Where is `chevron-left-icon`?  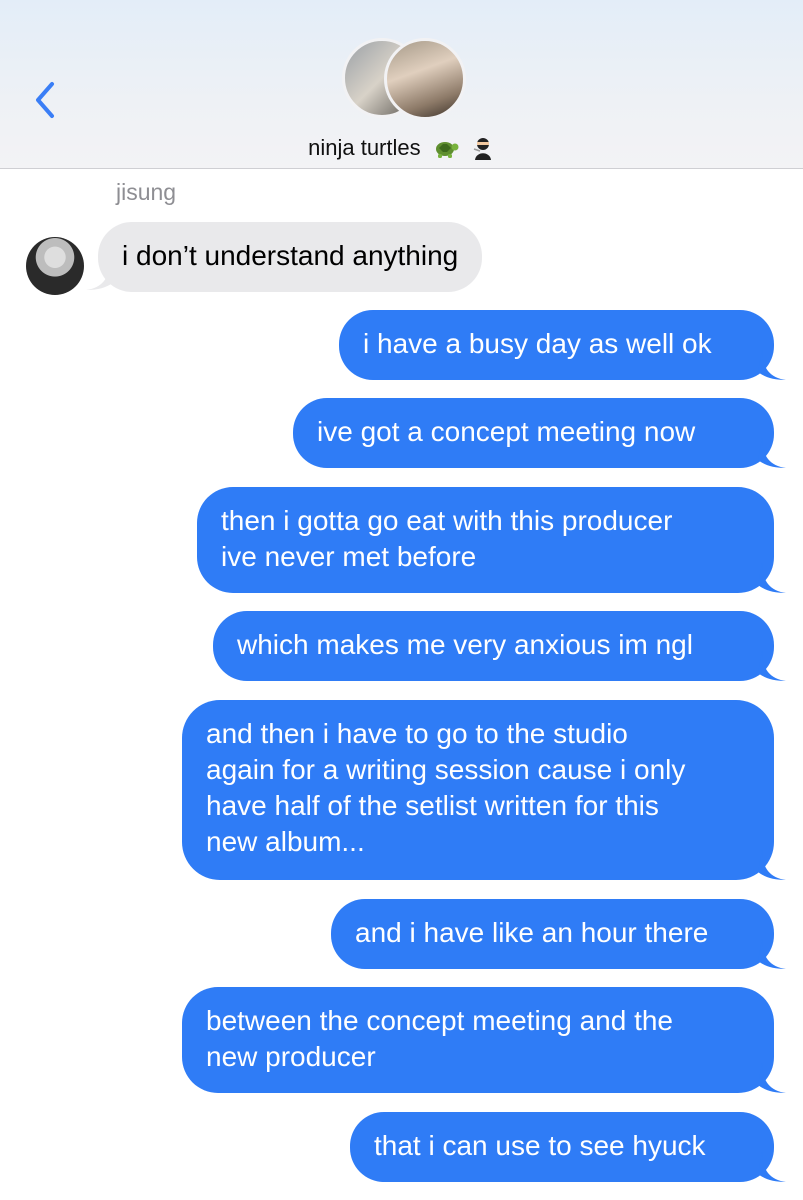
chevron-left-icon is located at coordinates (45, 100).